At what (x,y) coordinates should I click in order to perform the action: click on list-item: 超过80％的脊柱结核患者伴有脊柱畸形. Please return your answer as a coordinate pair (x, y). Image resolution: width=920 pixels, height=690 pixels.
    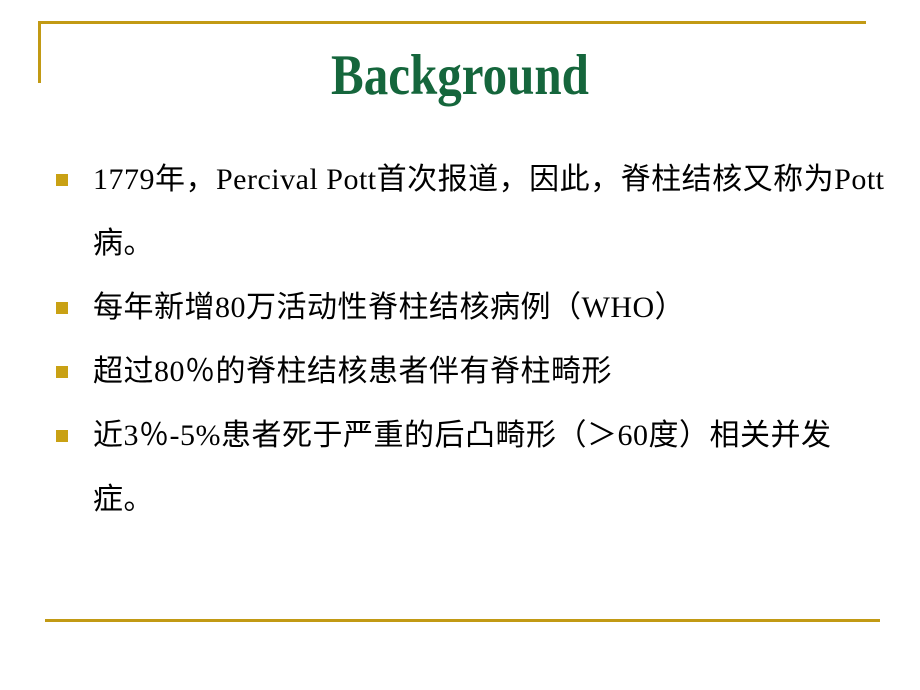
    Looking at the image, I should click on (470, 372).